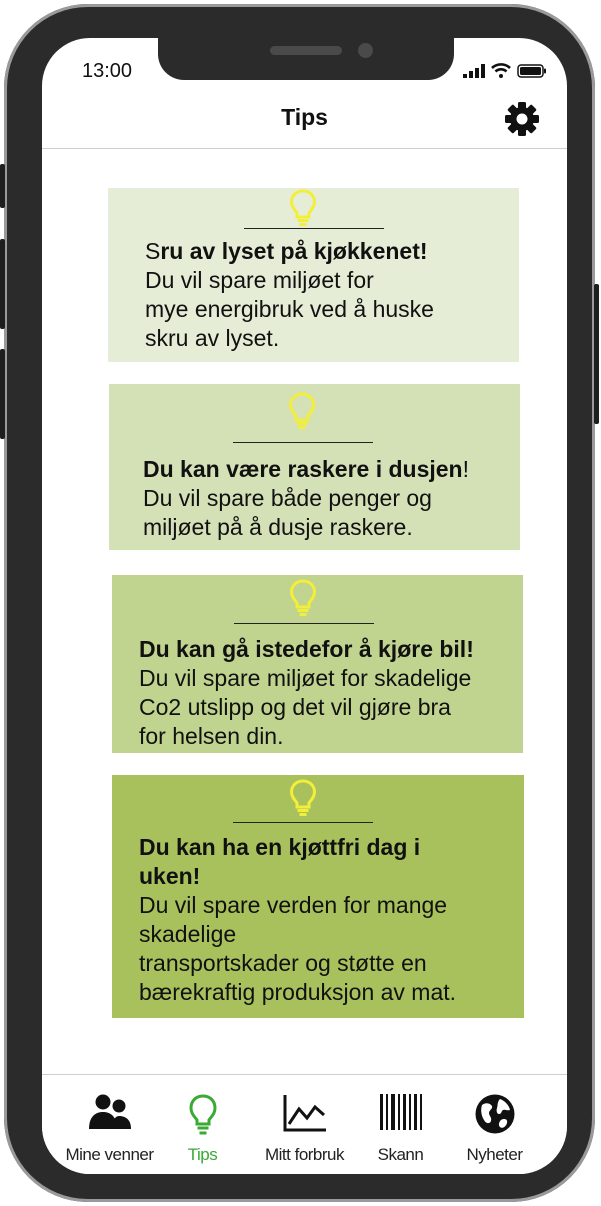 This screenshot has width=601, height=1206. What do you see at coordinates (287, 498) in the screenshot?
I see `tip-body-line: Du vil spare både penger og` at bounding box center [287, 498].